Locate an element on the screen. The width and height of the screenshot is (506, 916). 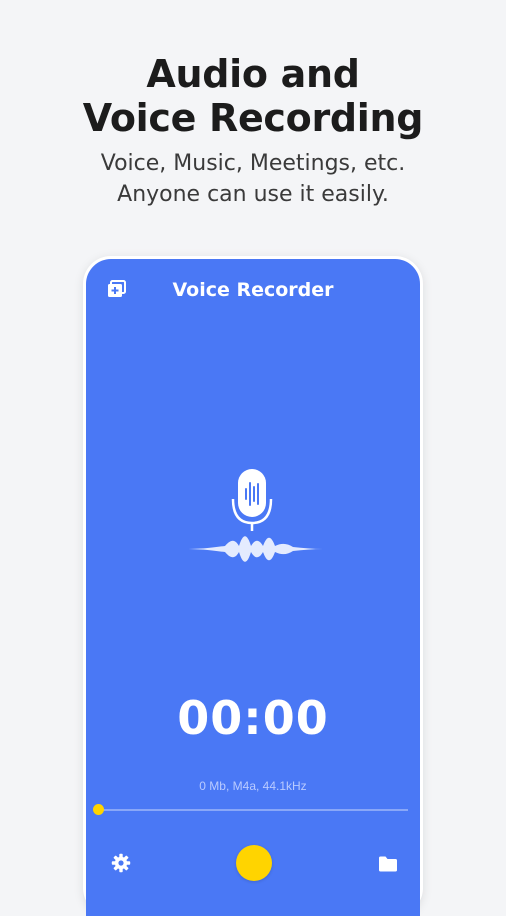
subheadline-line-2: Anyone can use it easily. is located at coordinates (253, 194).